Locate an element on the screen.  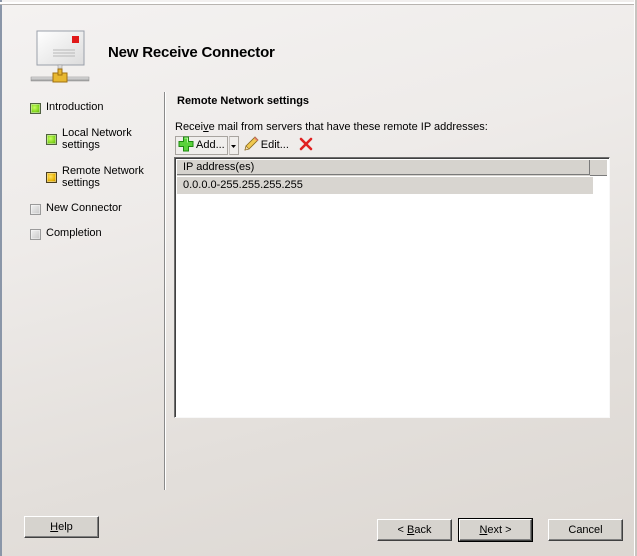
section-title: Remote Network settings is located at coordinates (243, 101).